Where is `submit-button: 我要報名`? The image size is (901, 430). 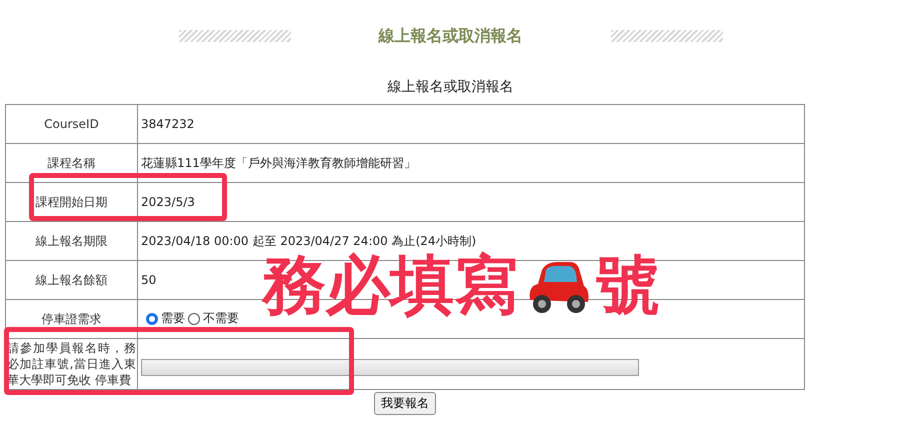
submit-button: 我要報名 is located at coordinates (405, 403).